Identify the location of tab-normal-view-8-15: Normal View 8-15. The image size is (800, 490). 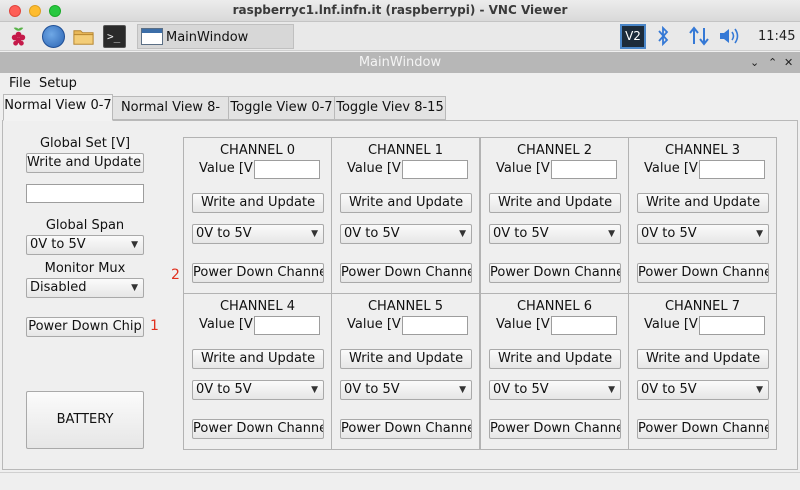
(170, 116).